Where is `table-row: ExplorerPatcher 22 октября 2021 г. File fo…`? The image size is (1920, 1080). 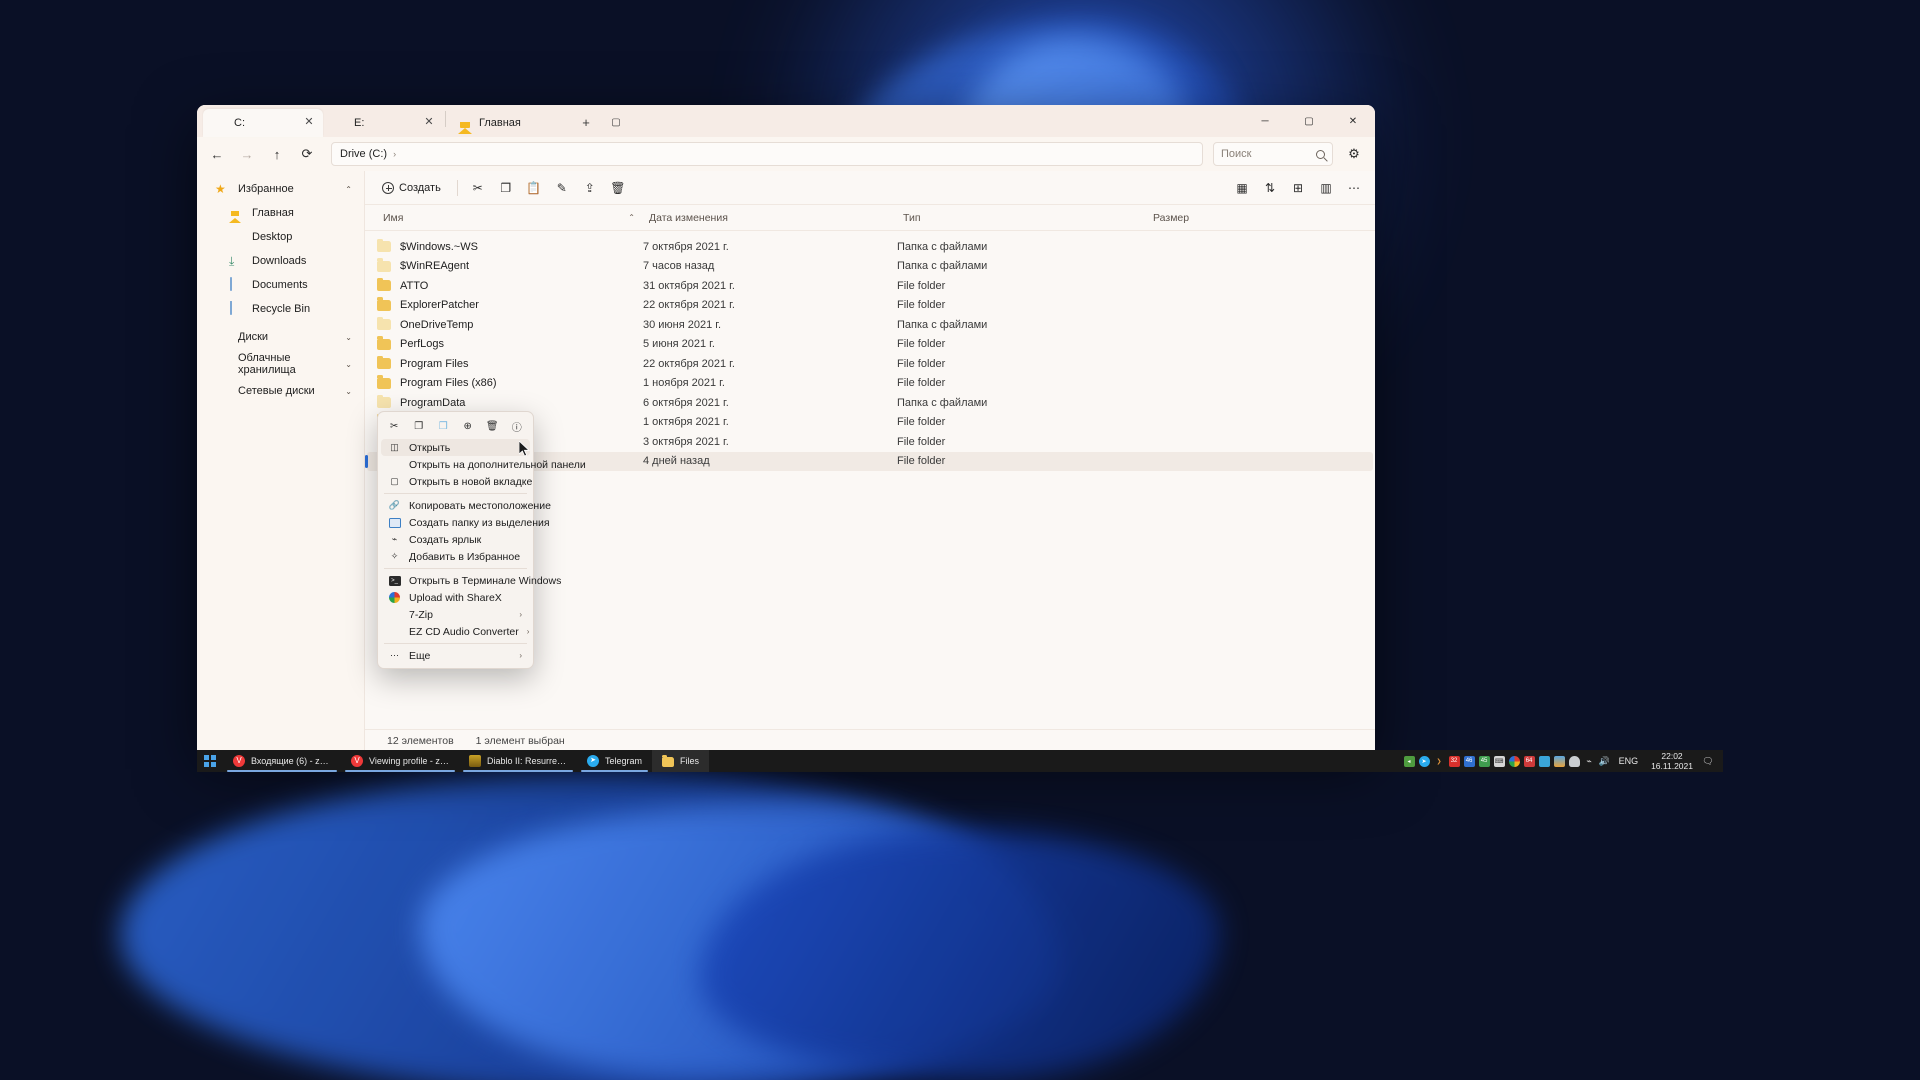 table-row: ExplorerPatcher 22 октября 2021 г. File fo… is located at coordinates (870, 306).